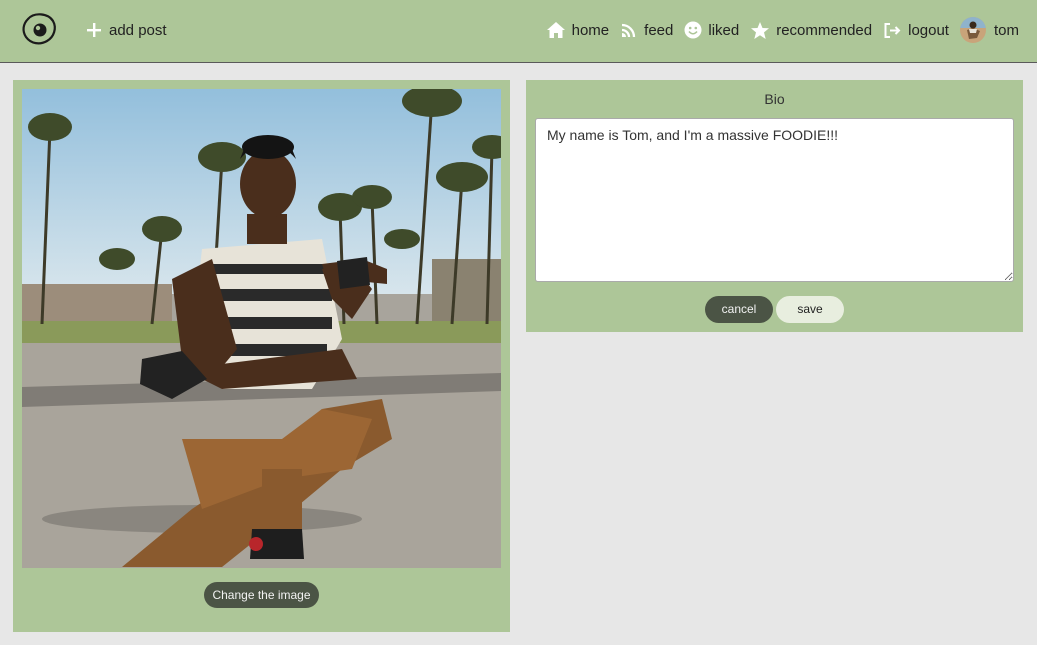  I want to click on add-post-label: add post, so click(138, 30).